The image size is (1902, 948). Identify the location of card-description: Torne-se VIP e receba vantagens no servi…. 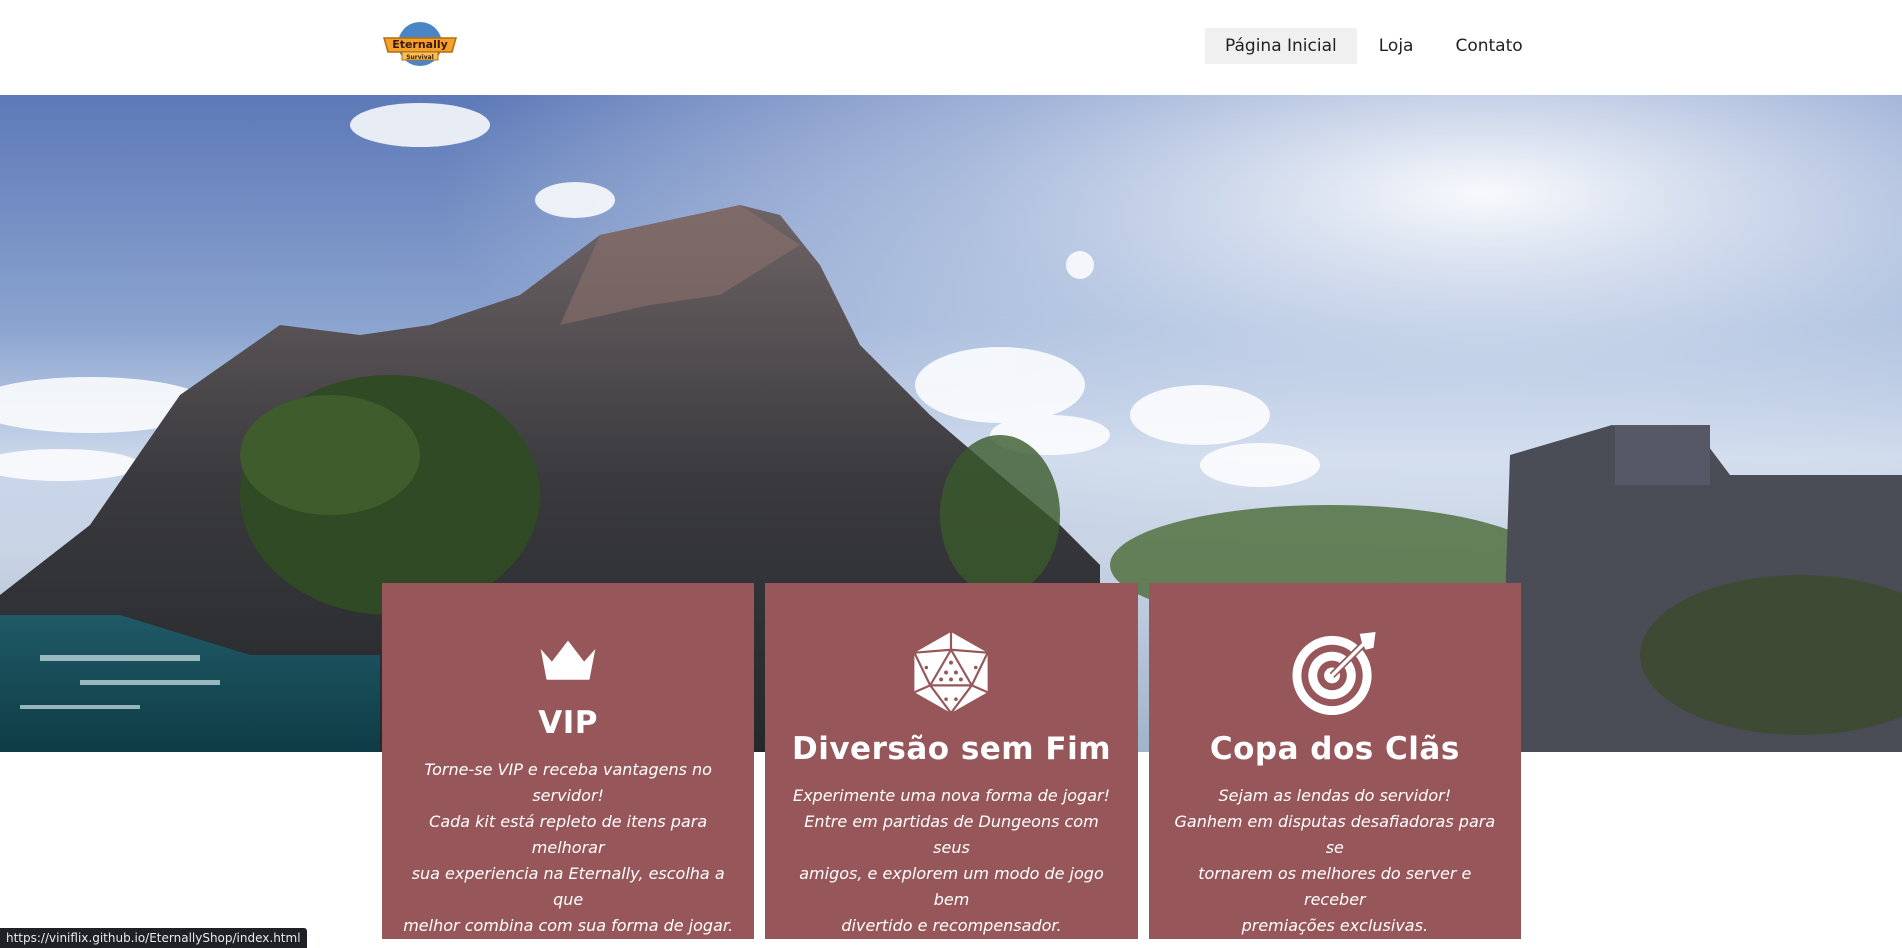
(568, 848).